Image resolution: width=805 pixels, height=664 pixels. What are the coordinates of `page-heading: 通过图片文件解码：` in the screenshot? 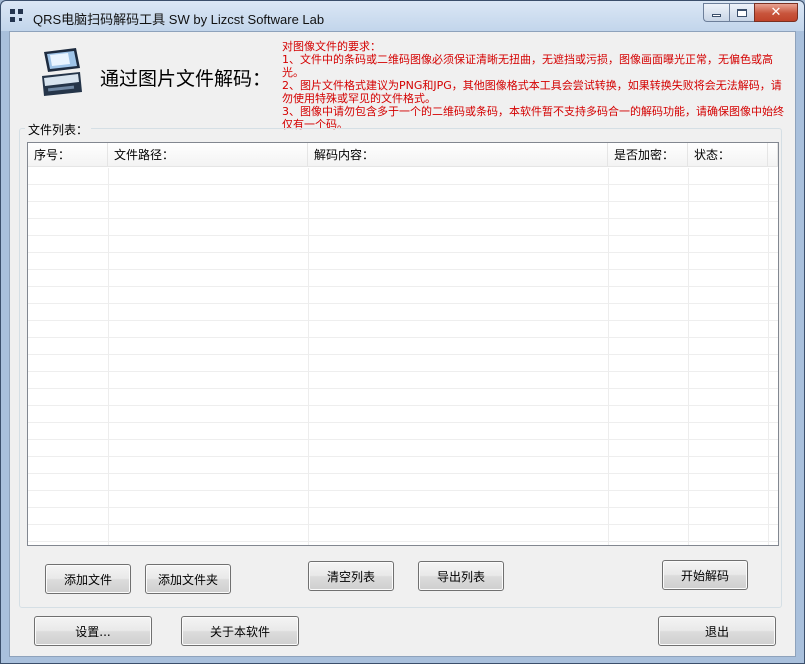 It's located at (186, 79).